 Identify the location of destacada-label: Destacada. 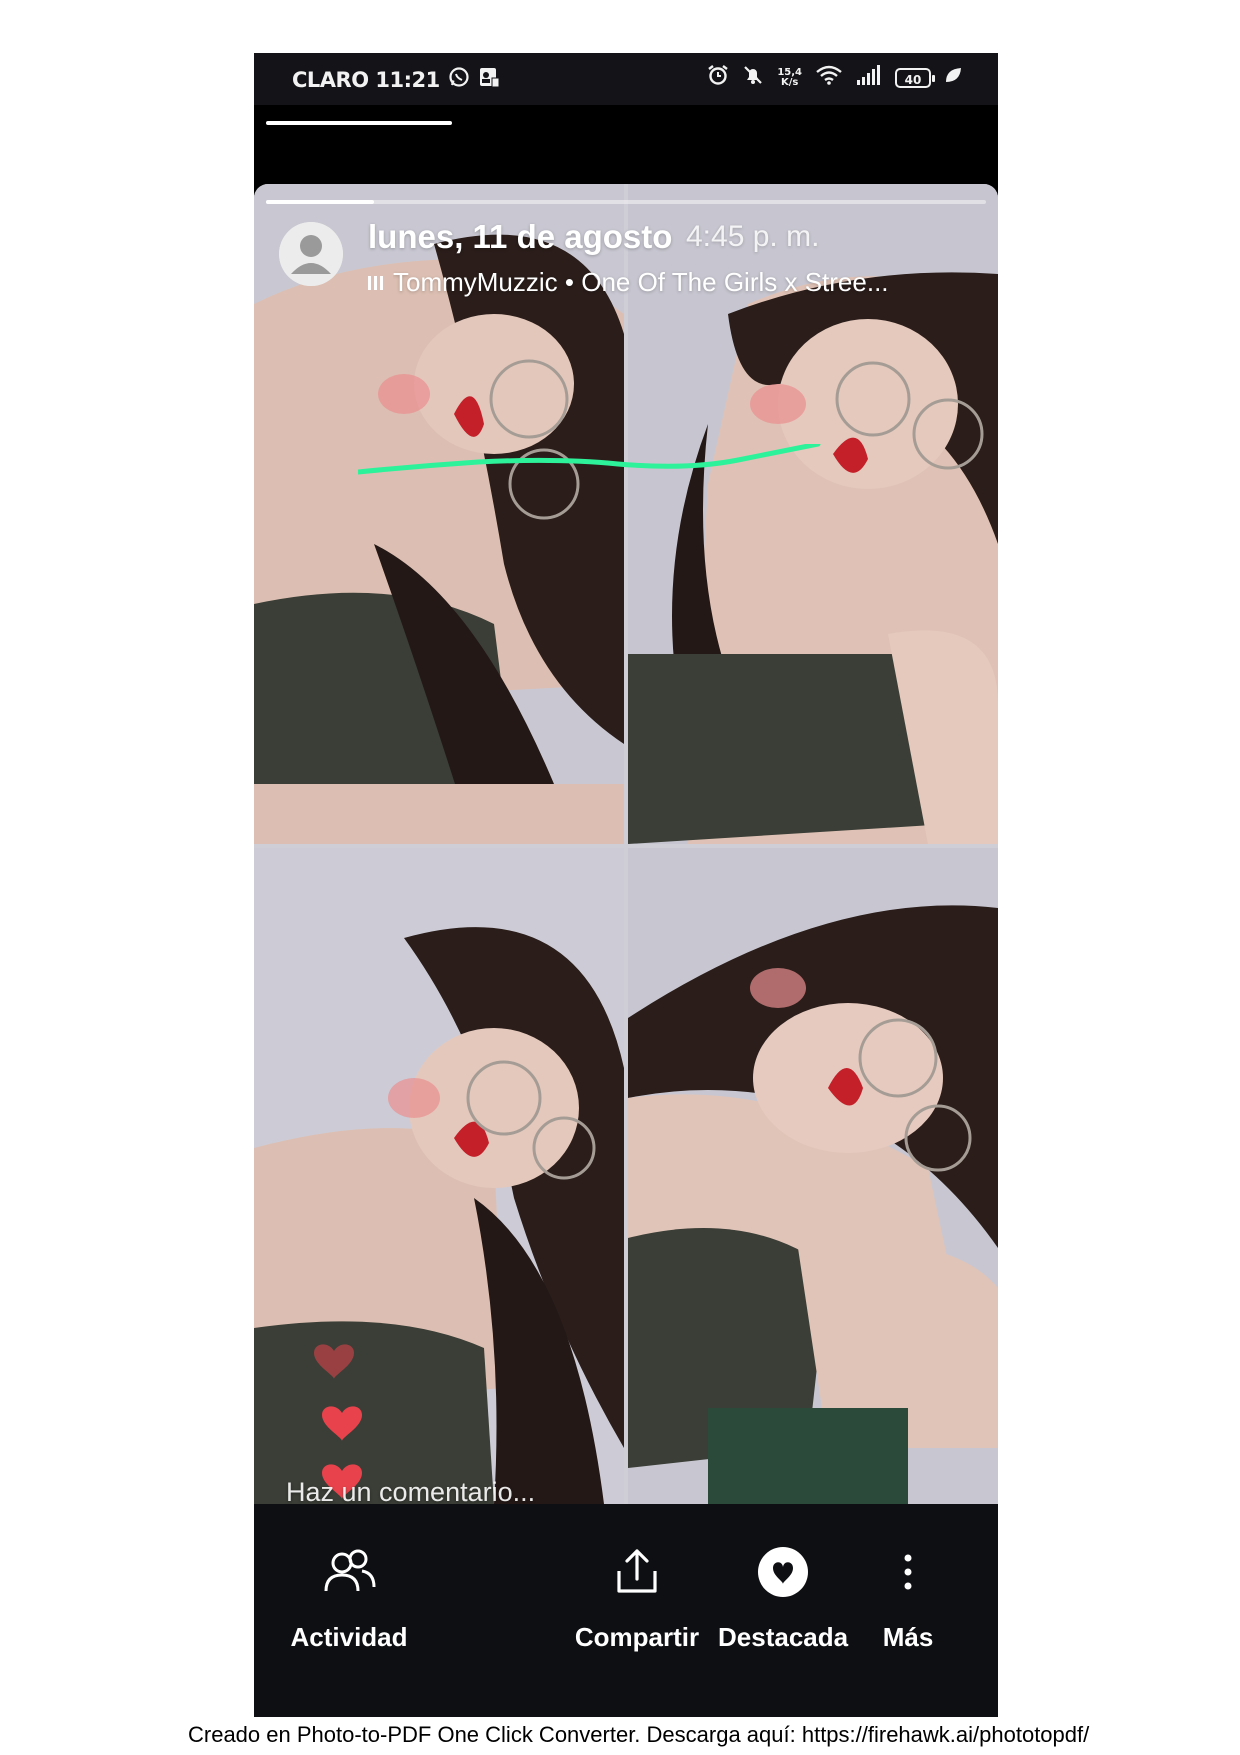
(783, 1637).